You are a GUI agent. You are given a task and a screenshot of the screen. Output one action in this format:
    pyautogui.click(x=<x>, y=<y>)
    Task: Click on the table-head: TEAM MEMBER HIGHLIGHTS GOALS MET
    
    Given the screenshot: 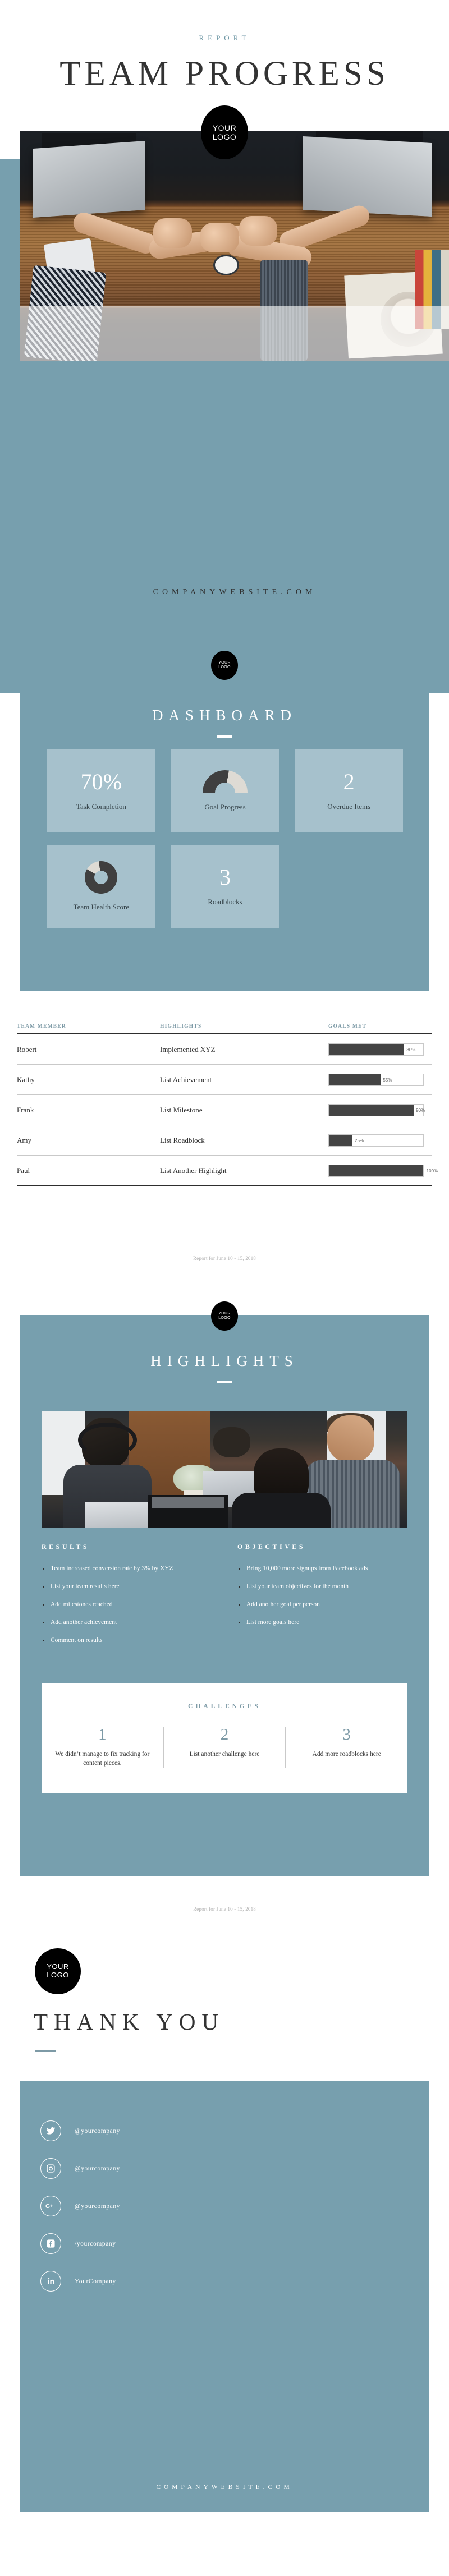 What is the action you would take?
    pyautogui.click(x=224, y=1029)
    